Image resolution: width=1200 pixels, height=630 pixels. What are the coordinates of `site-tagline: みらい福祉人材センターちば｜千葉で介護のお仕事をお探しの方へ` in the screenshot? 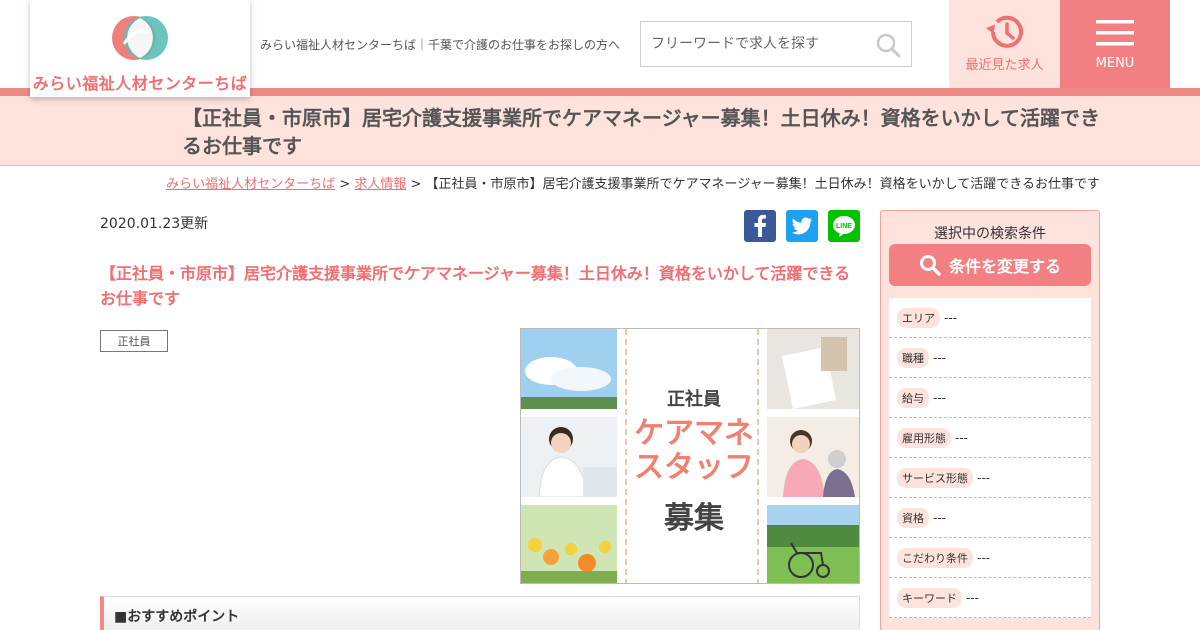 It's located at (440, 45).